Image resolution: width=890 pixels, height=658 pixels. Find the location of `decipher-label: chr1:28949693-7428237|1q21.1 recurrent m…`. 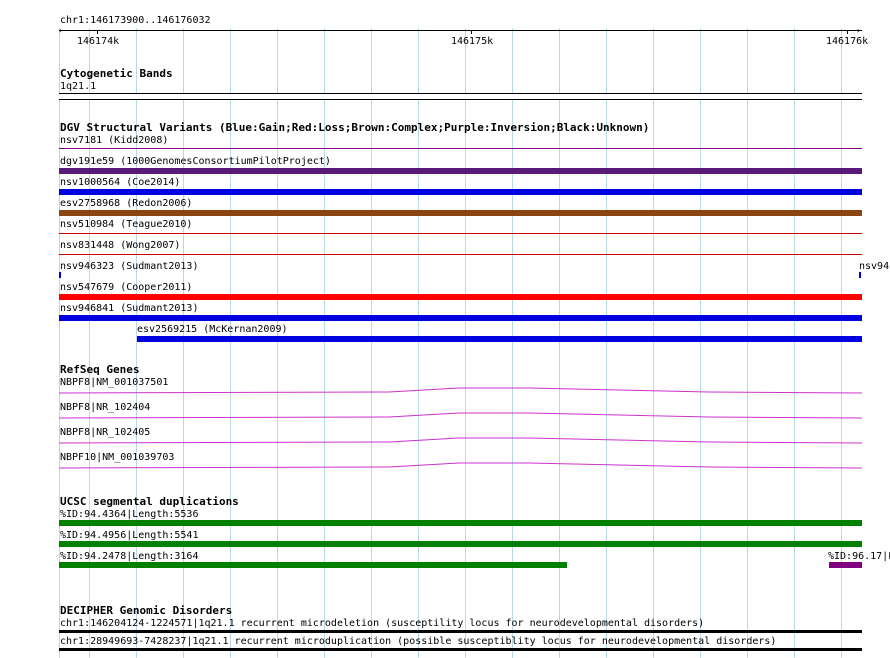

decipher-label: chr1:28949693-7428237|1q21.1 recurrent m… is located at coordinates (418, 641).